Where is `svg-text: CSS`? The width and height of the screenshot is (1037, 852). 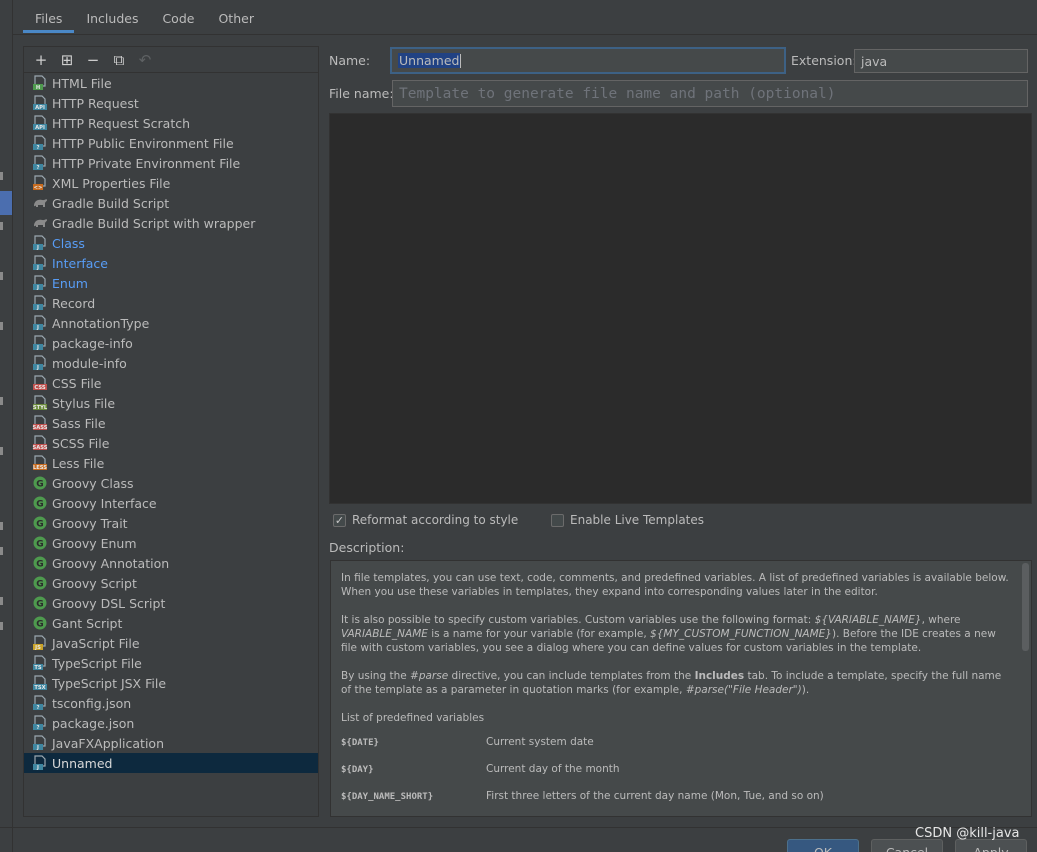
svg-text: CSS is located at coordinates (39, 388).